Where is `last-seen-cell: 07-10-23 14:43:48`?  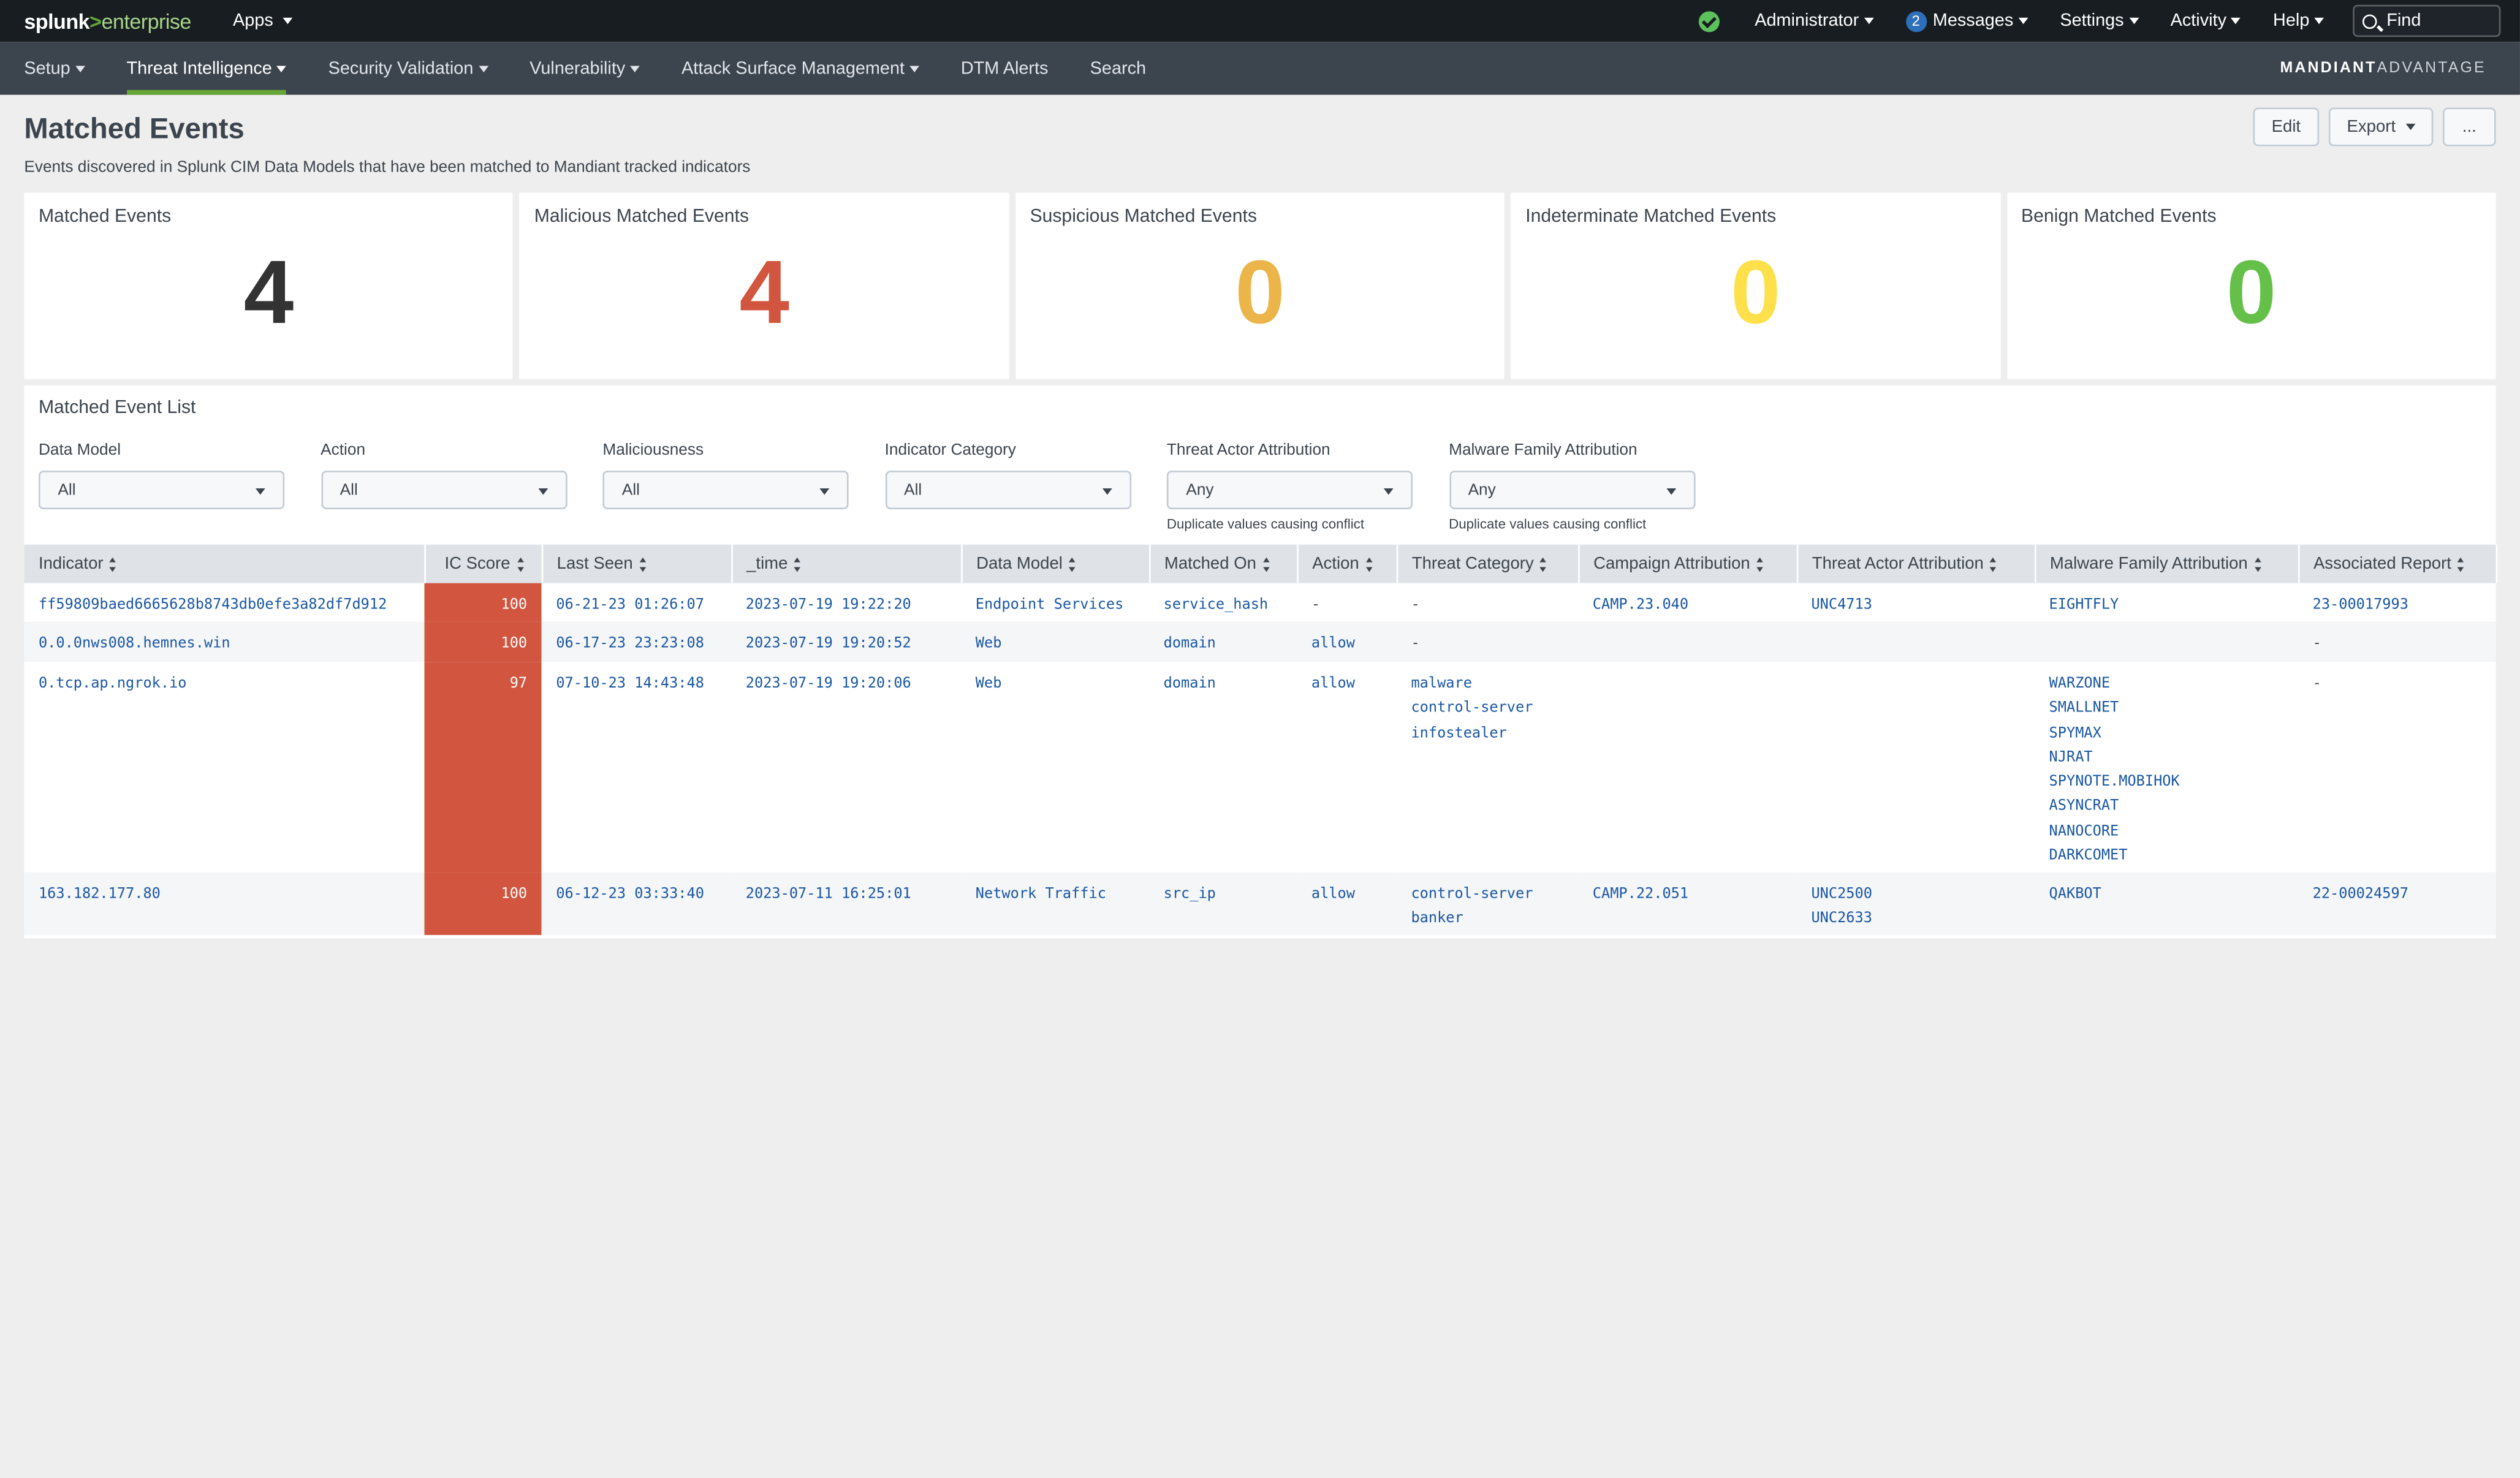
last-seen-cell: 07-10-23 14:43:48 is located at coordinates (637, 767).